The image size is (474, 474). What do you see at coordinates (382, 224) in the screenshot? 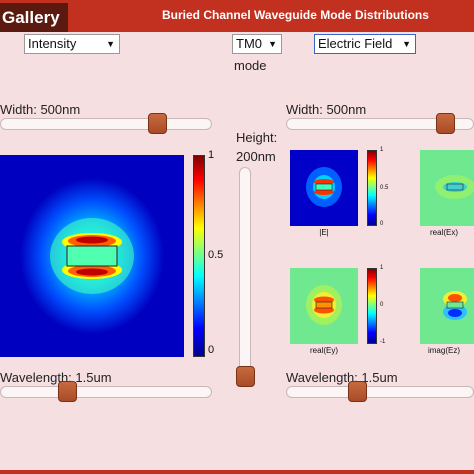
I see `abs-e-colorbar-tick-min: 0` at bounding box center [382, 224].